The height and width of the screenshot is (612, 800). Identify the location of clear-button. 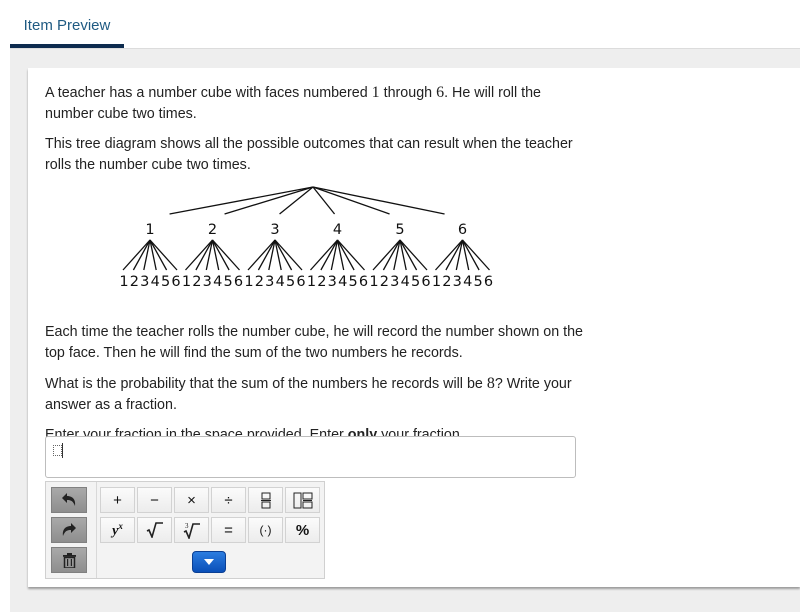
(69, 560).